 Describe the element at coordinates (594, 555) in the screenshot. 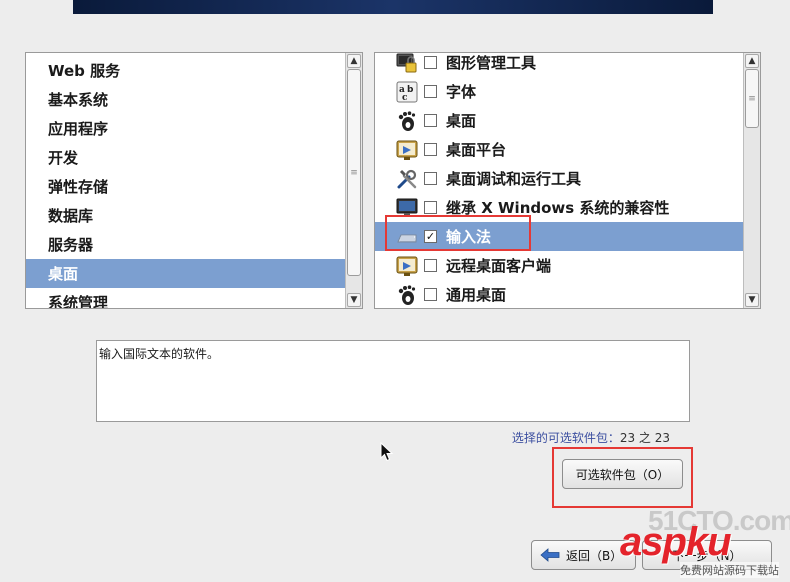

I see `back-label: 返回（B）` at that location.